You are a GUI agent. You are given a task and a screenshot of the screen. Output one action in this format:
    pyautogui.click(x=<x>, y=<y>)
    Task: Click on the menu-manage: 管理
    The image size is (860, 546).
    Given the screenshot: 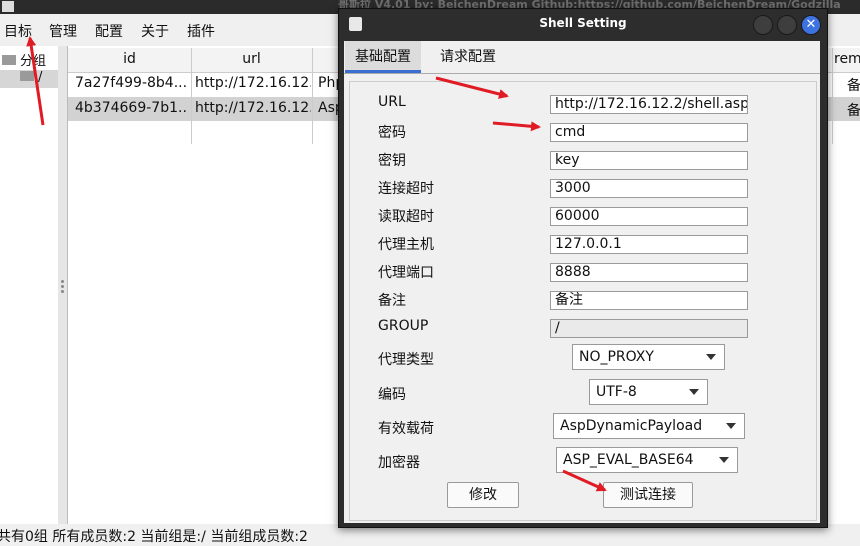 What is the action you would take?
    pyautogui.click(x=63, y=31)
    